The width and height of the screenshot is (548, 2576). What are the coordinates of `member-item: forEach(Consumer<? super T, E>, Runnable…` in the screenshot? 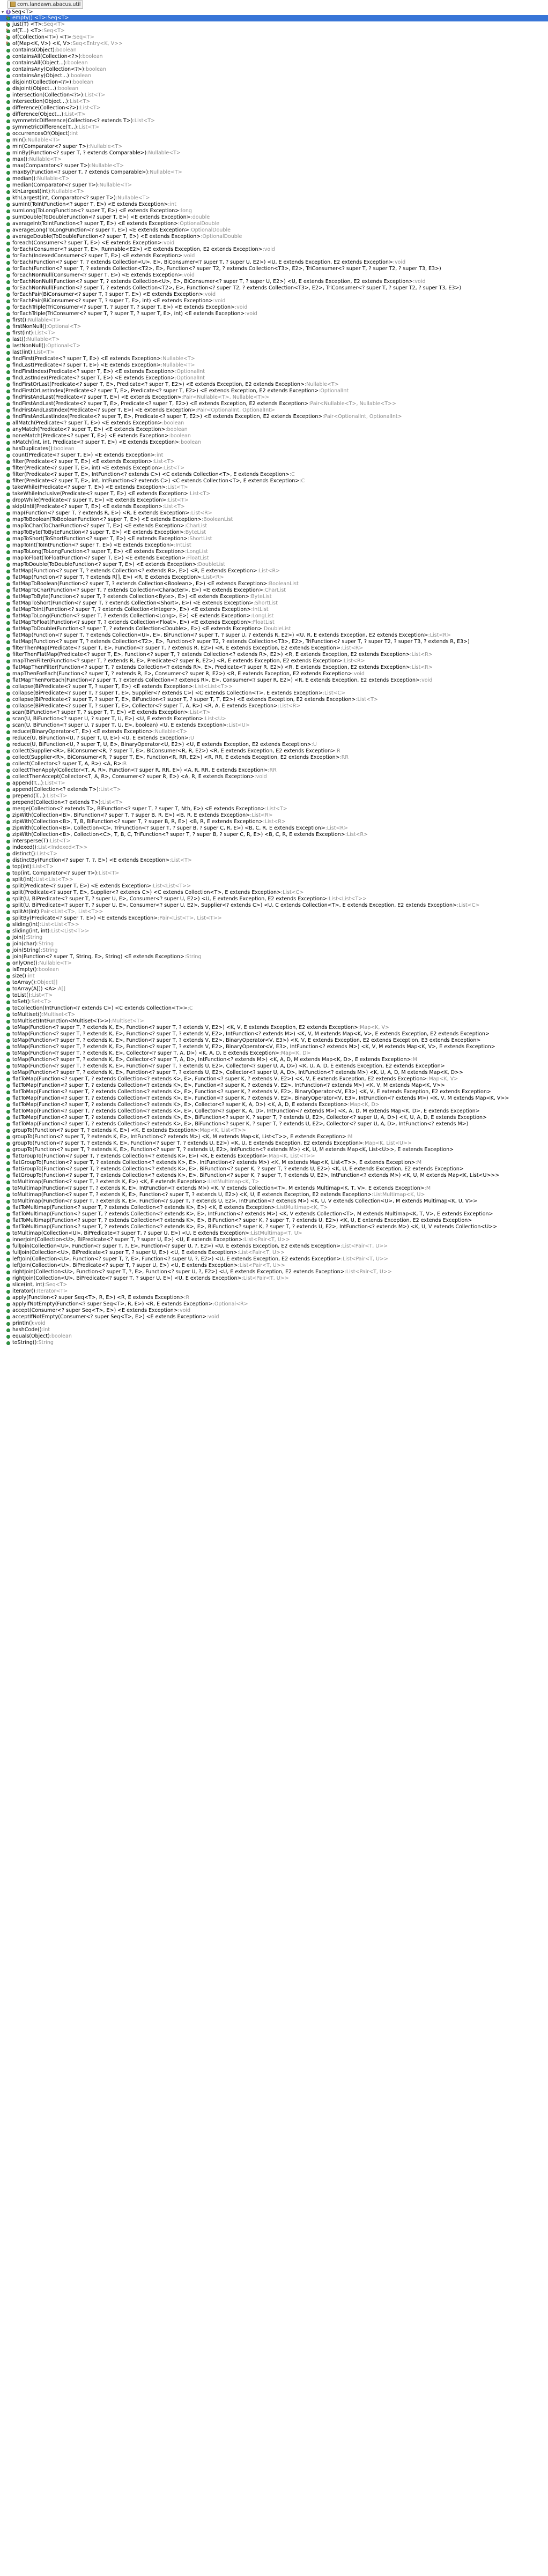 It's located at (274, 250).